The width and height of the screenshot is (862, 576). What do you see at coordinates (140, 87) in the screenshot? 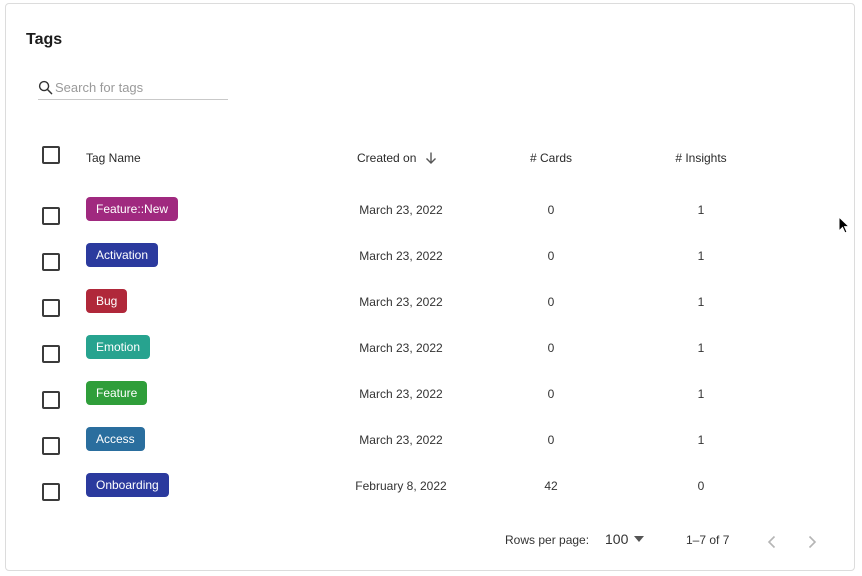
I see `search-input` at bounding box center [140, 87].